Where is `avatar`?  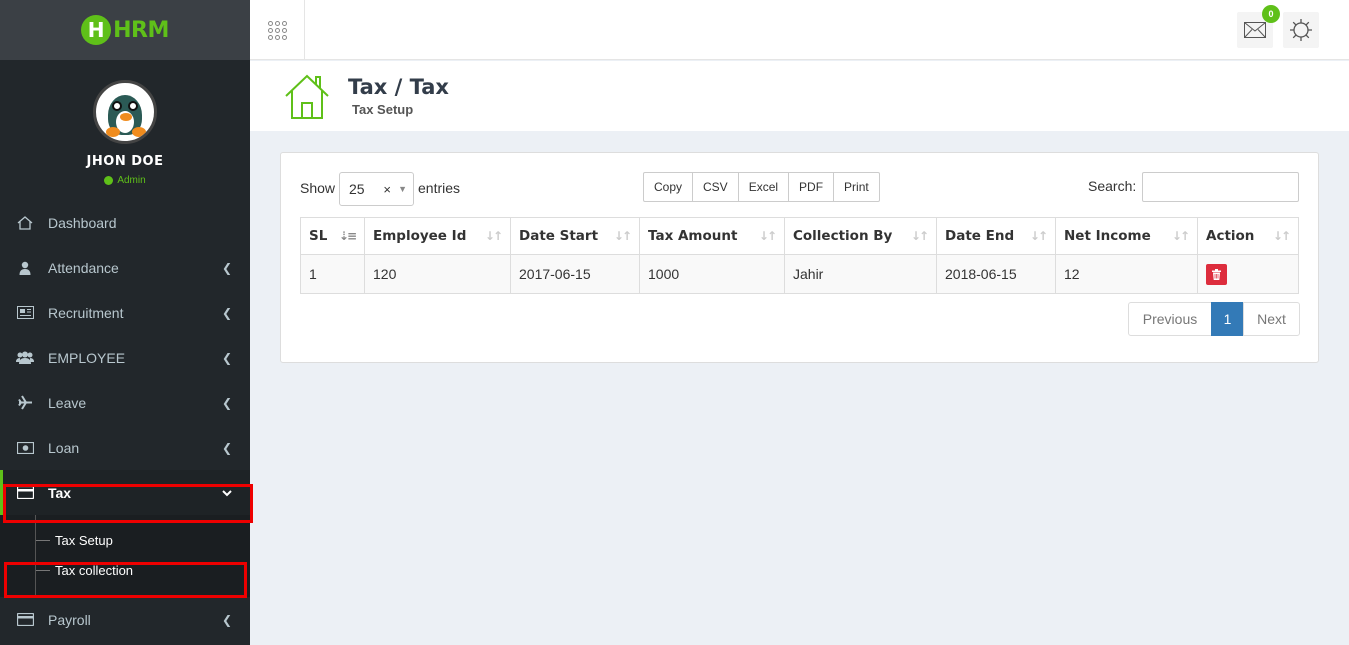 avatar is located at coordinates (125, 112).